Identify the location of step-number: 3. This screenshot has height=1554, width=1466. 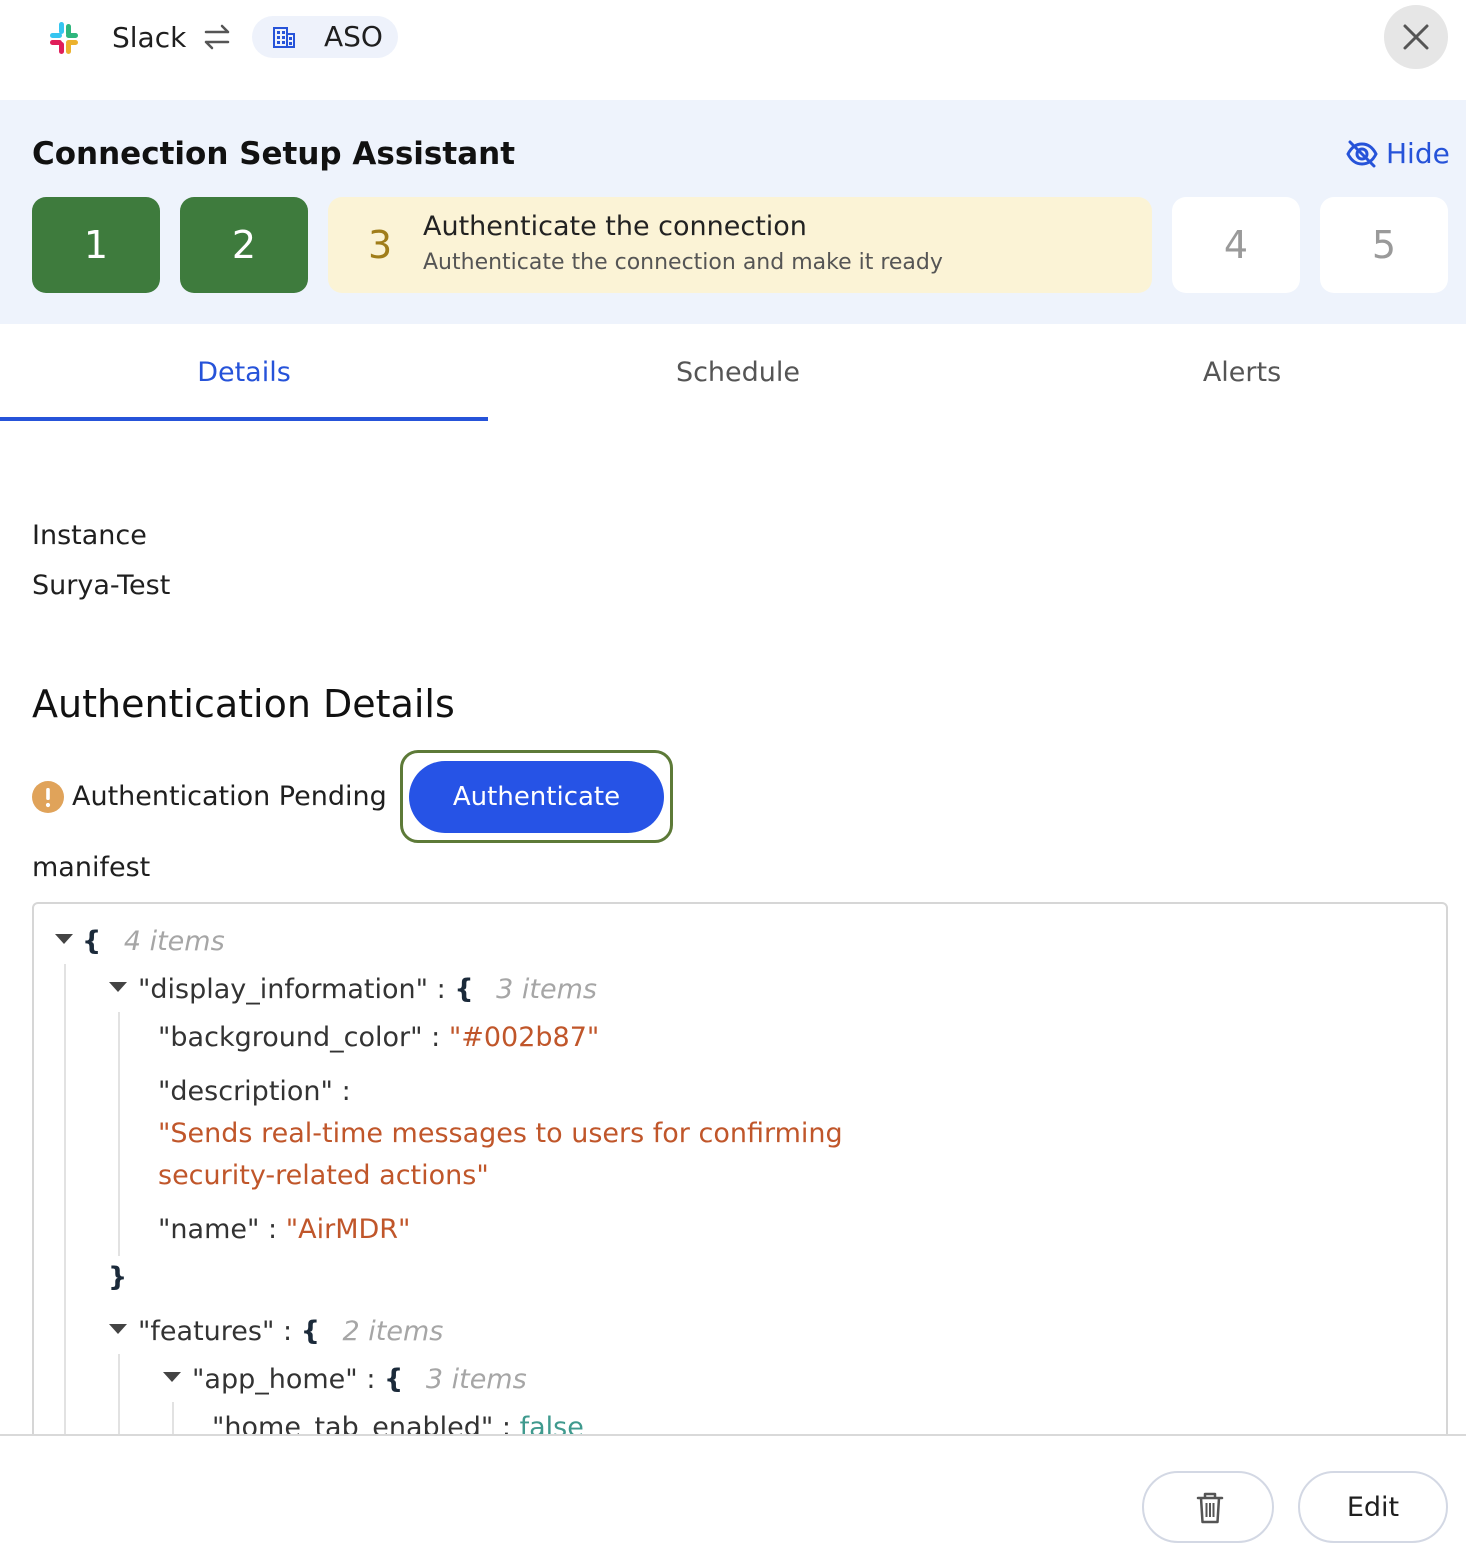
(380, 245).